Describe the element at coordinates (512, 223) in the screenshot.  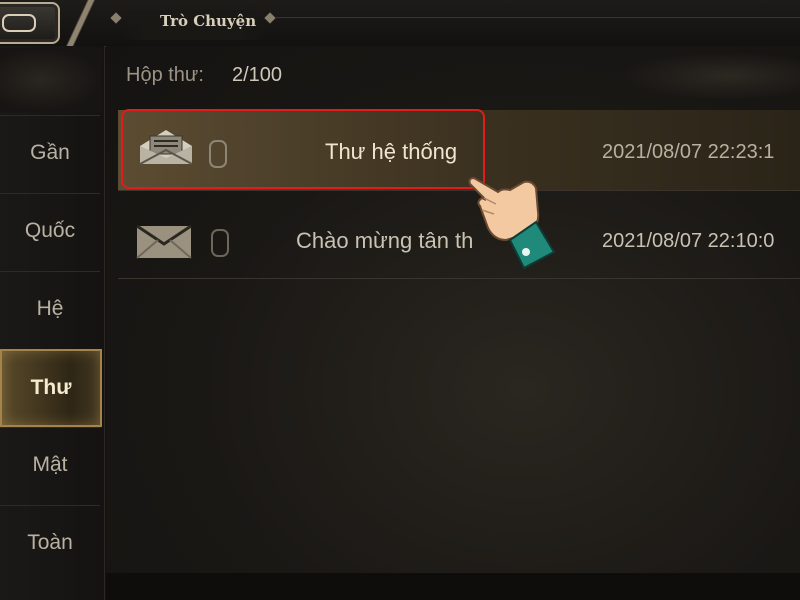
I see `pointing-hand-icon` at that location.